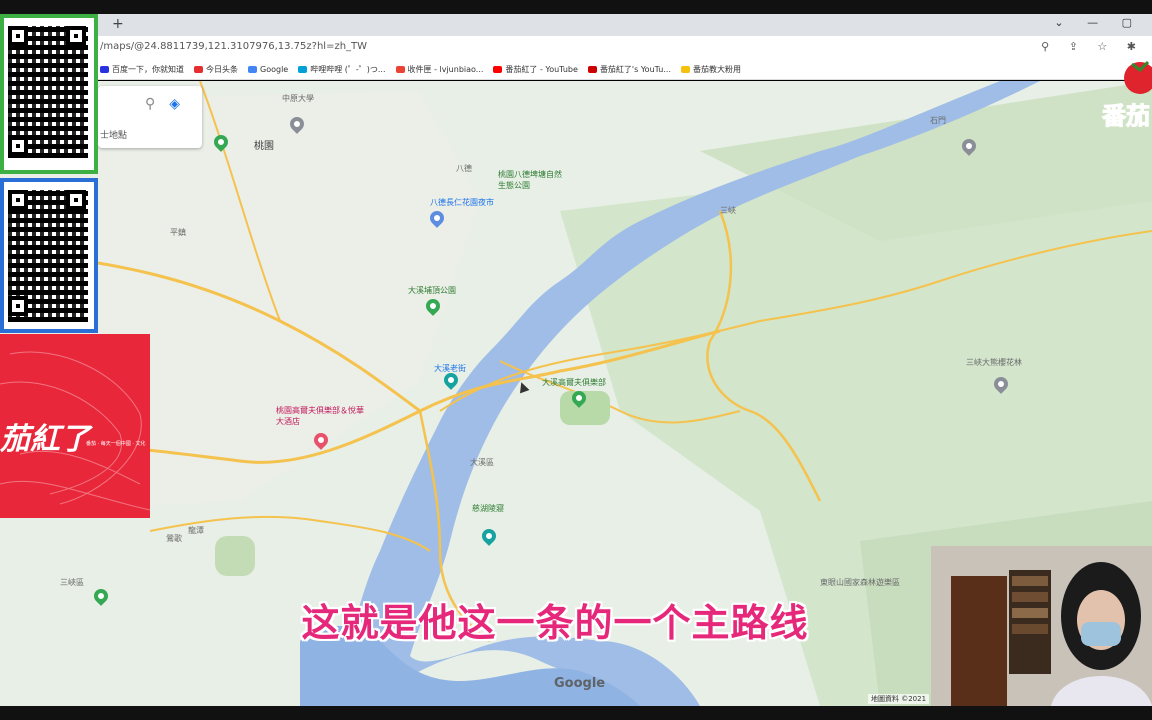 The image size is (1152, 720). Describe the element at coordinates (114, 136) in the screenshot. I see `search-hint: 士地點` at that location.